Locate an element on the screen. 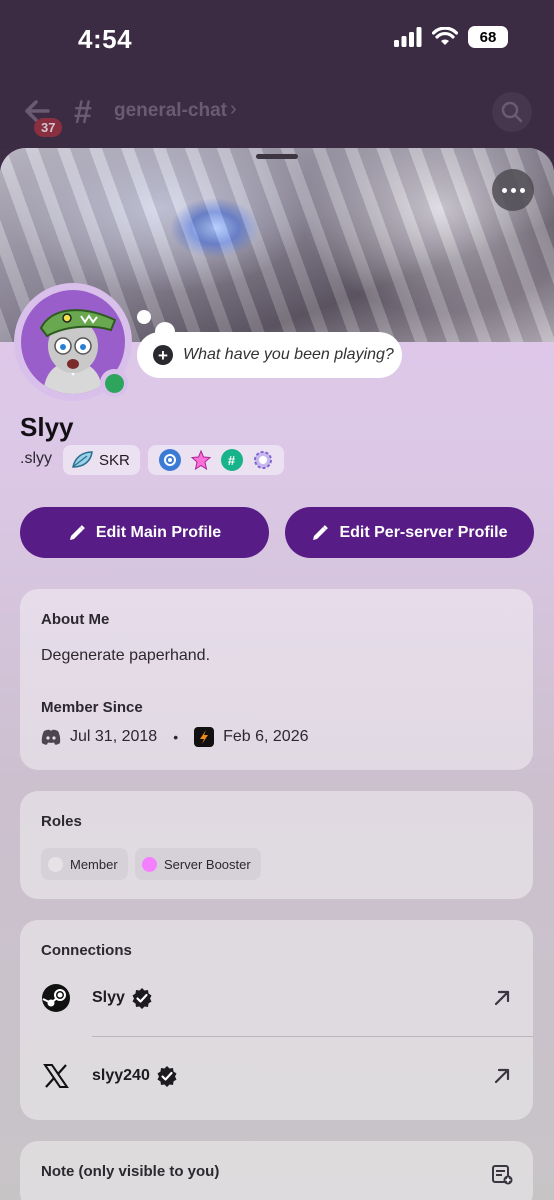  member-since-title: Member Since is located at coordinates (92, 707).